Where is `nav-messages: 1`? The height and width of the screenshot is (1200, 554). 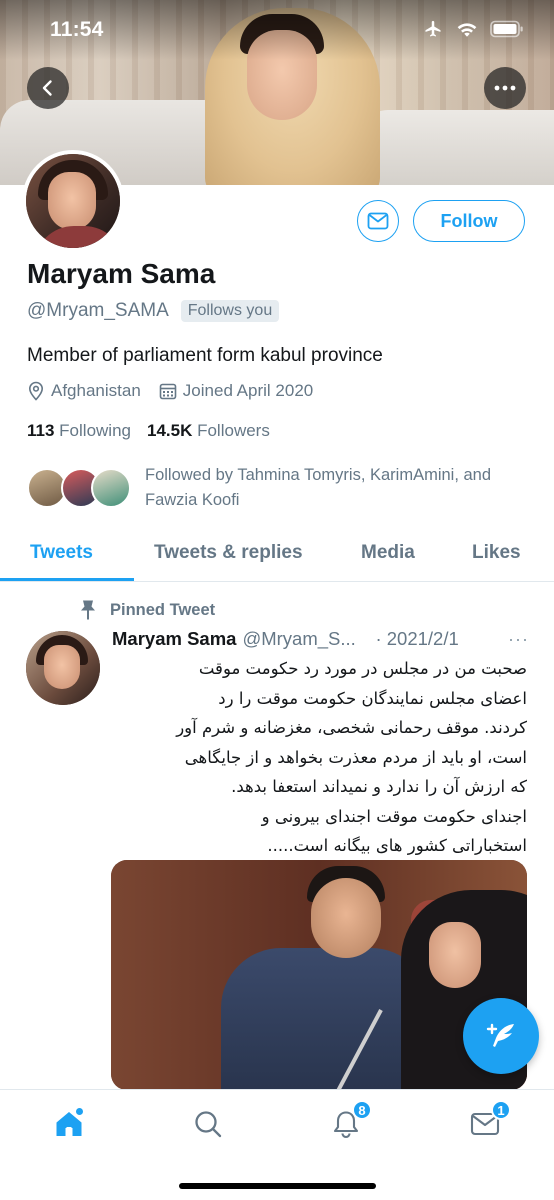
nav-messages: 1 is located at coordinates (488, 1122).